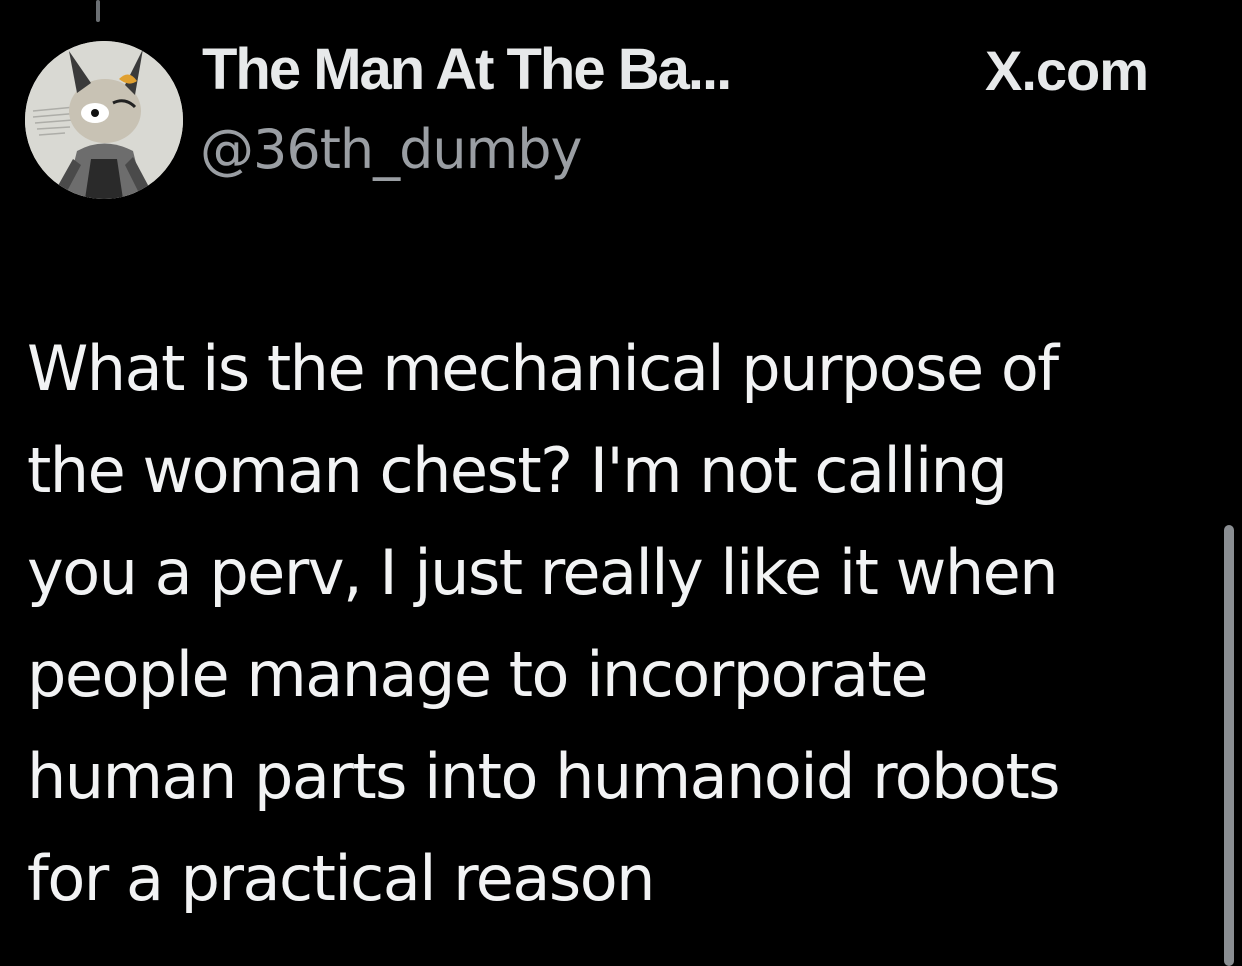  I want to click on tweet-text-line: the woman chest? I'm not calling, so click(517, 470).